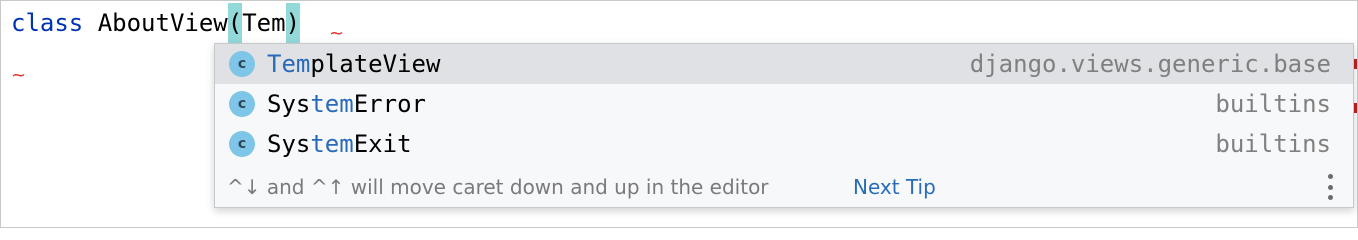  Describe the element at coordinates (784, 64) in the screenshot. I see `completion-item: c TemplateView django.views.generic.base` at that location.